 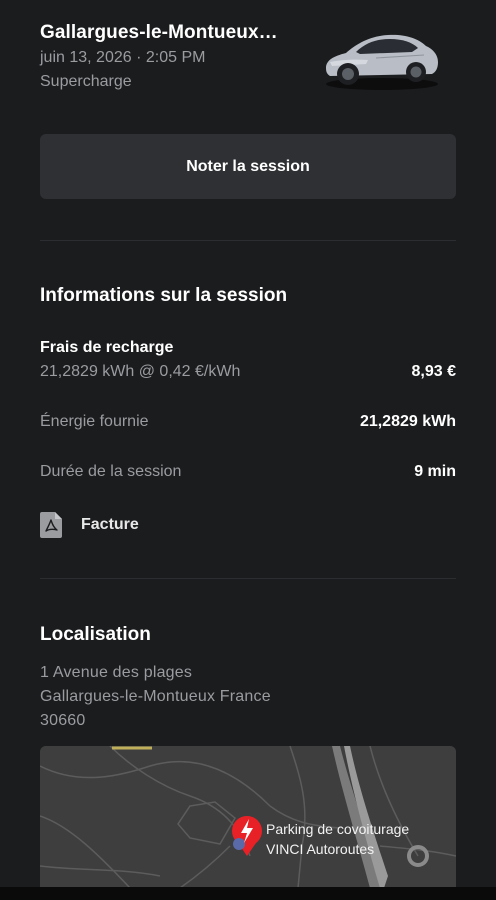 What do you see at coordinates (107, 347) in the screenshot?
I see `charge-fees-label: Frais de recharge` at bounding box center [107, 347].